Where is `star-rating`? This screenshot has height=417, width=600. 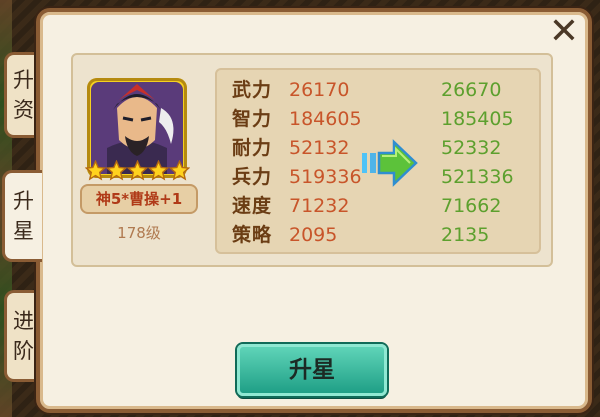
star-rating is located at coordinates (137, 171).